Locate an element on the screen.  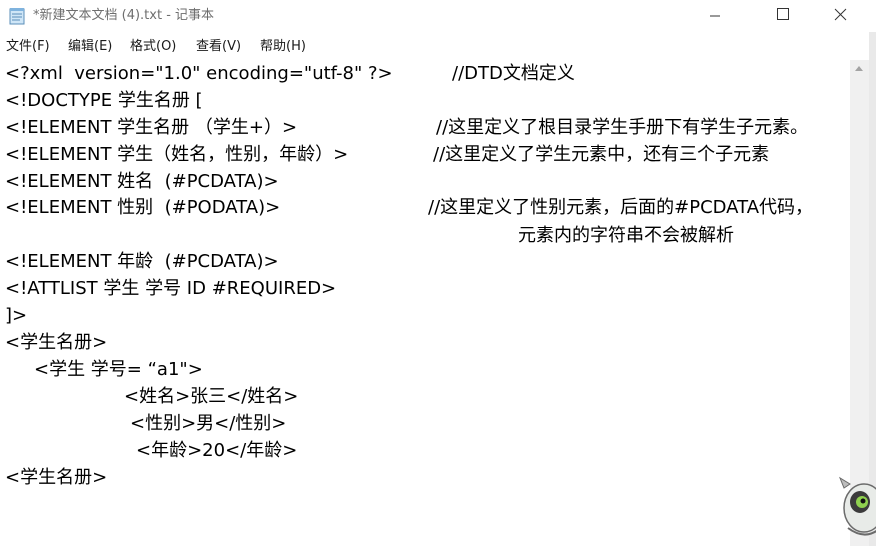
editor-line: //这里定义了性别元素，后面的#PCDATA代码， is located at coordinates (621, 207).